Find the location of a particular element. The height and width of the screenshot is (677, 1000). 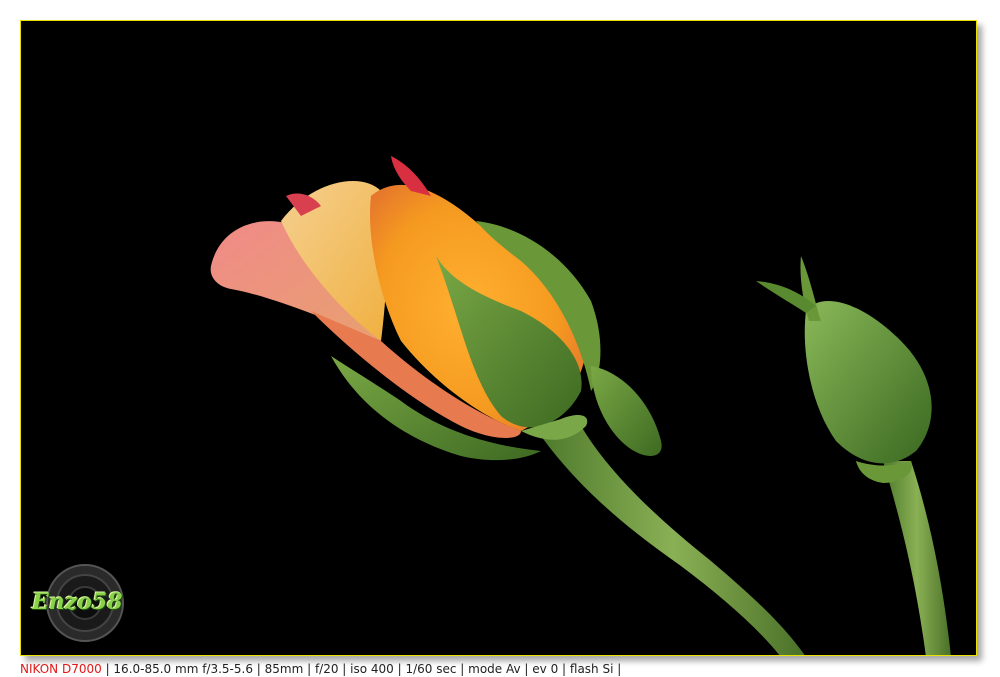

watermark-logo: Enzo58 is located at coordinates (85, 603).